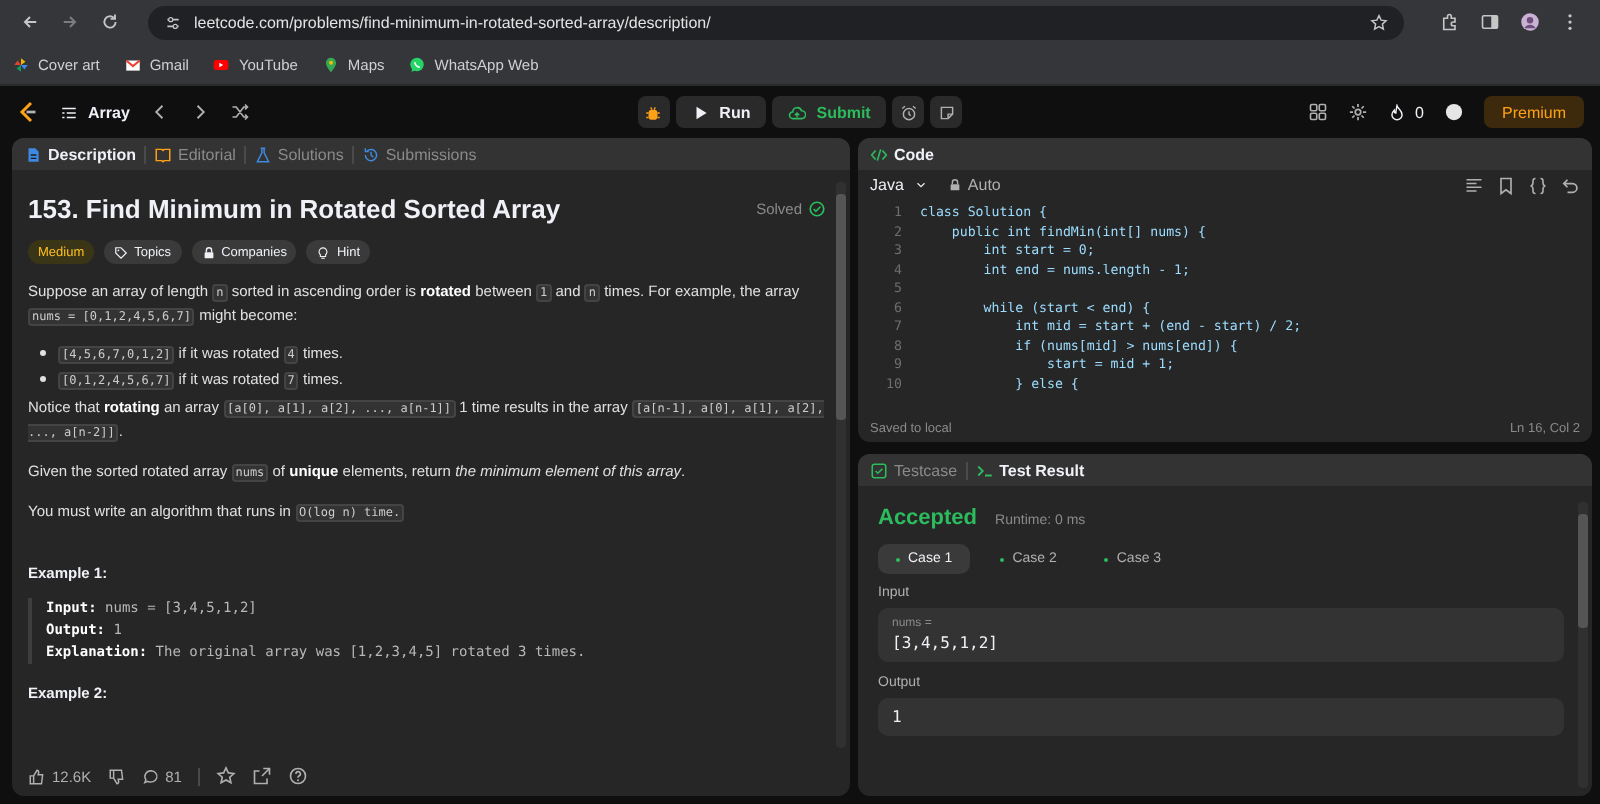  What do you see at coordinates (261, 776) in the screenshot?
I see `share-icon` at bounding box center [261, 776].